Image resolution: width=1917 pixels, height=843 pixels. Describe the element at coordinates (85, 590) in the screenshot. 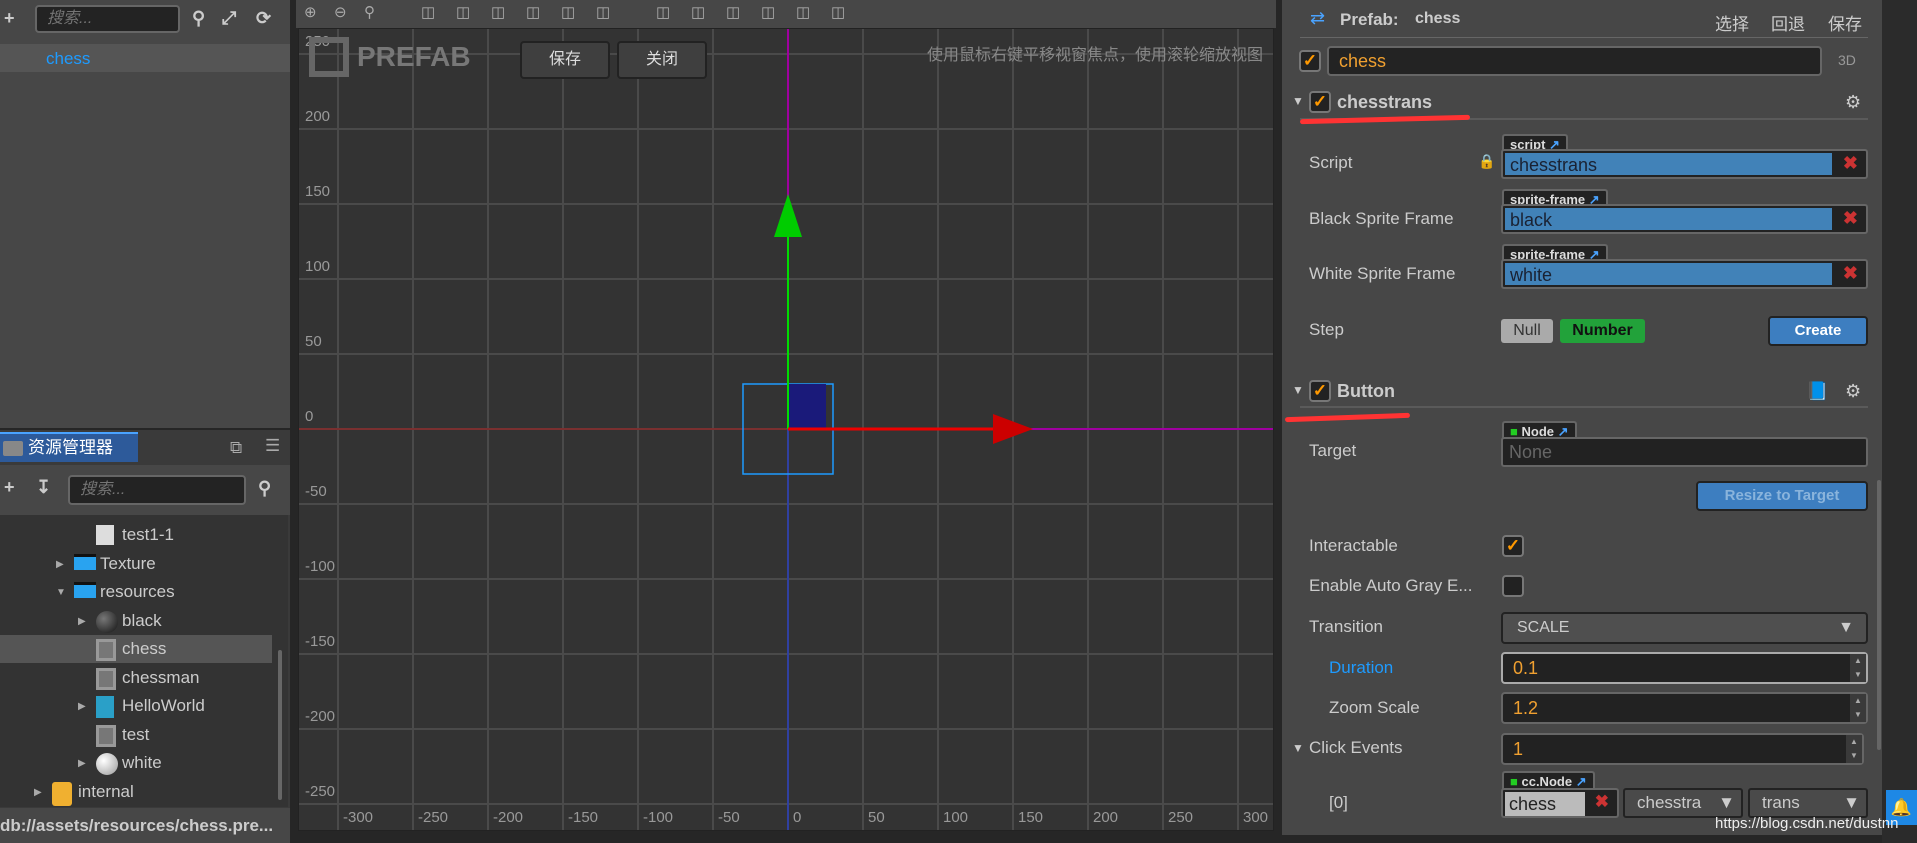

I see `folder-icon` at that location.